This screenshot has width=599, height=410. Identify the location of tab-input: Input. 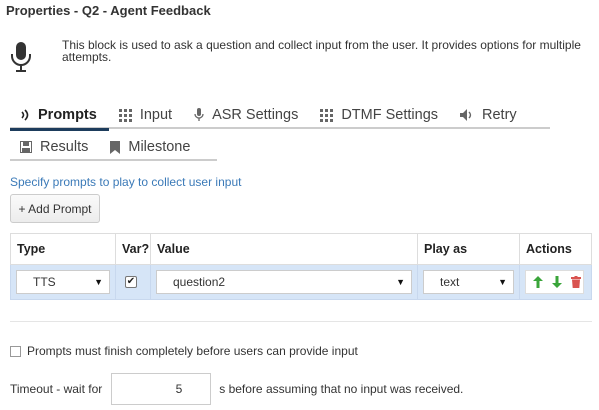
(146, 115).